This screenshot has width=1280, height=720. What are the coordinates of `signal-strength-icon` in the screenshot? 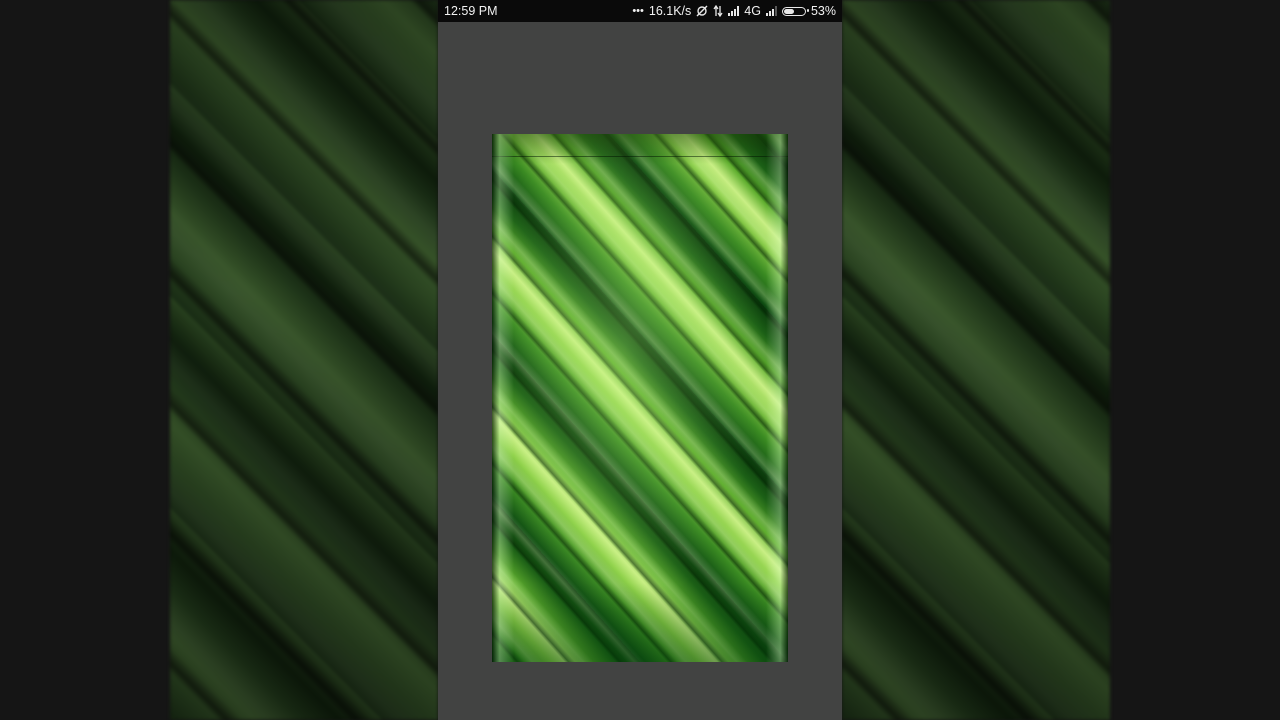 It's located at (734, 11).